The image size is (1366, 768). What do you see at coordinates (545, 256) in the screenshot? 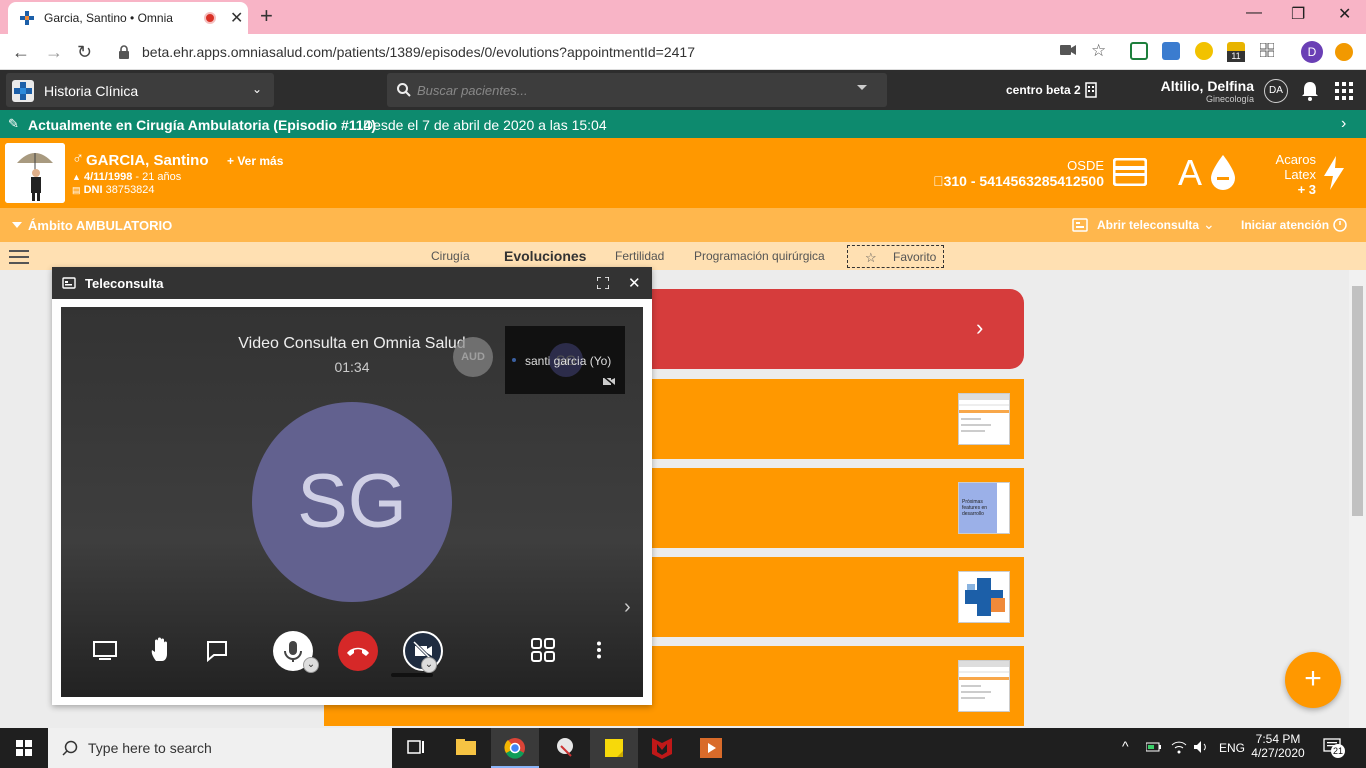
I see `tab-evoluciones: Evoluciones` at bounding box center [545, 256].